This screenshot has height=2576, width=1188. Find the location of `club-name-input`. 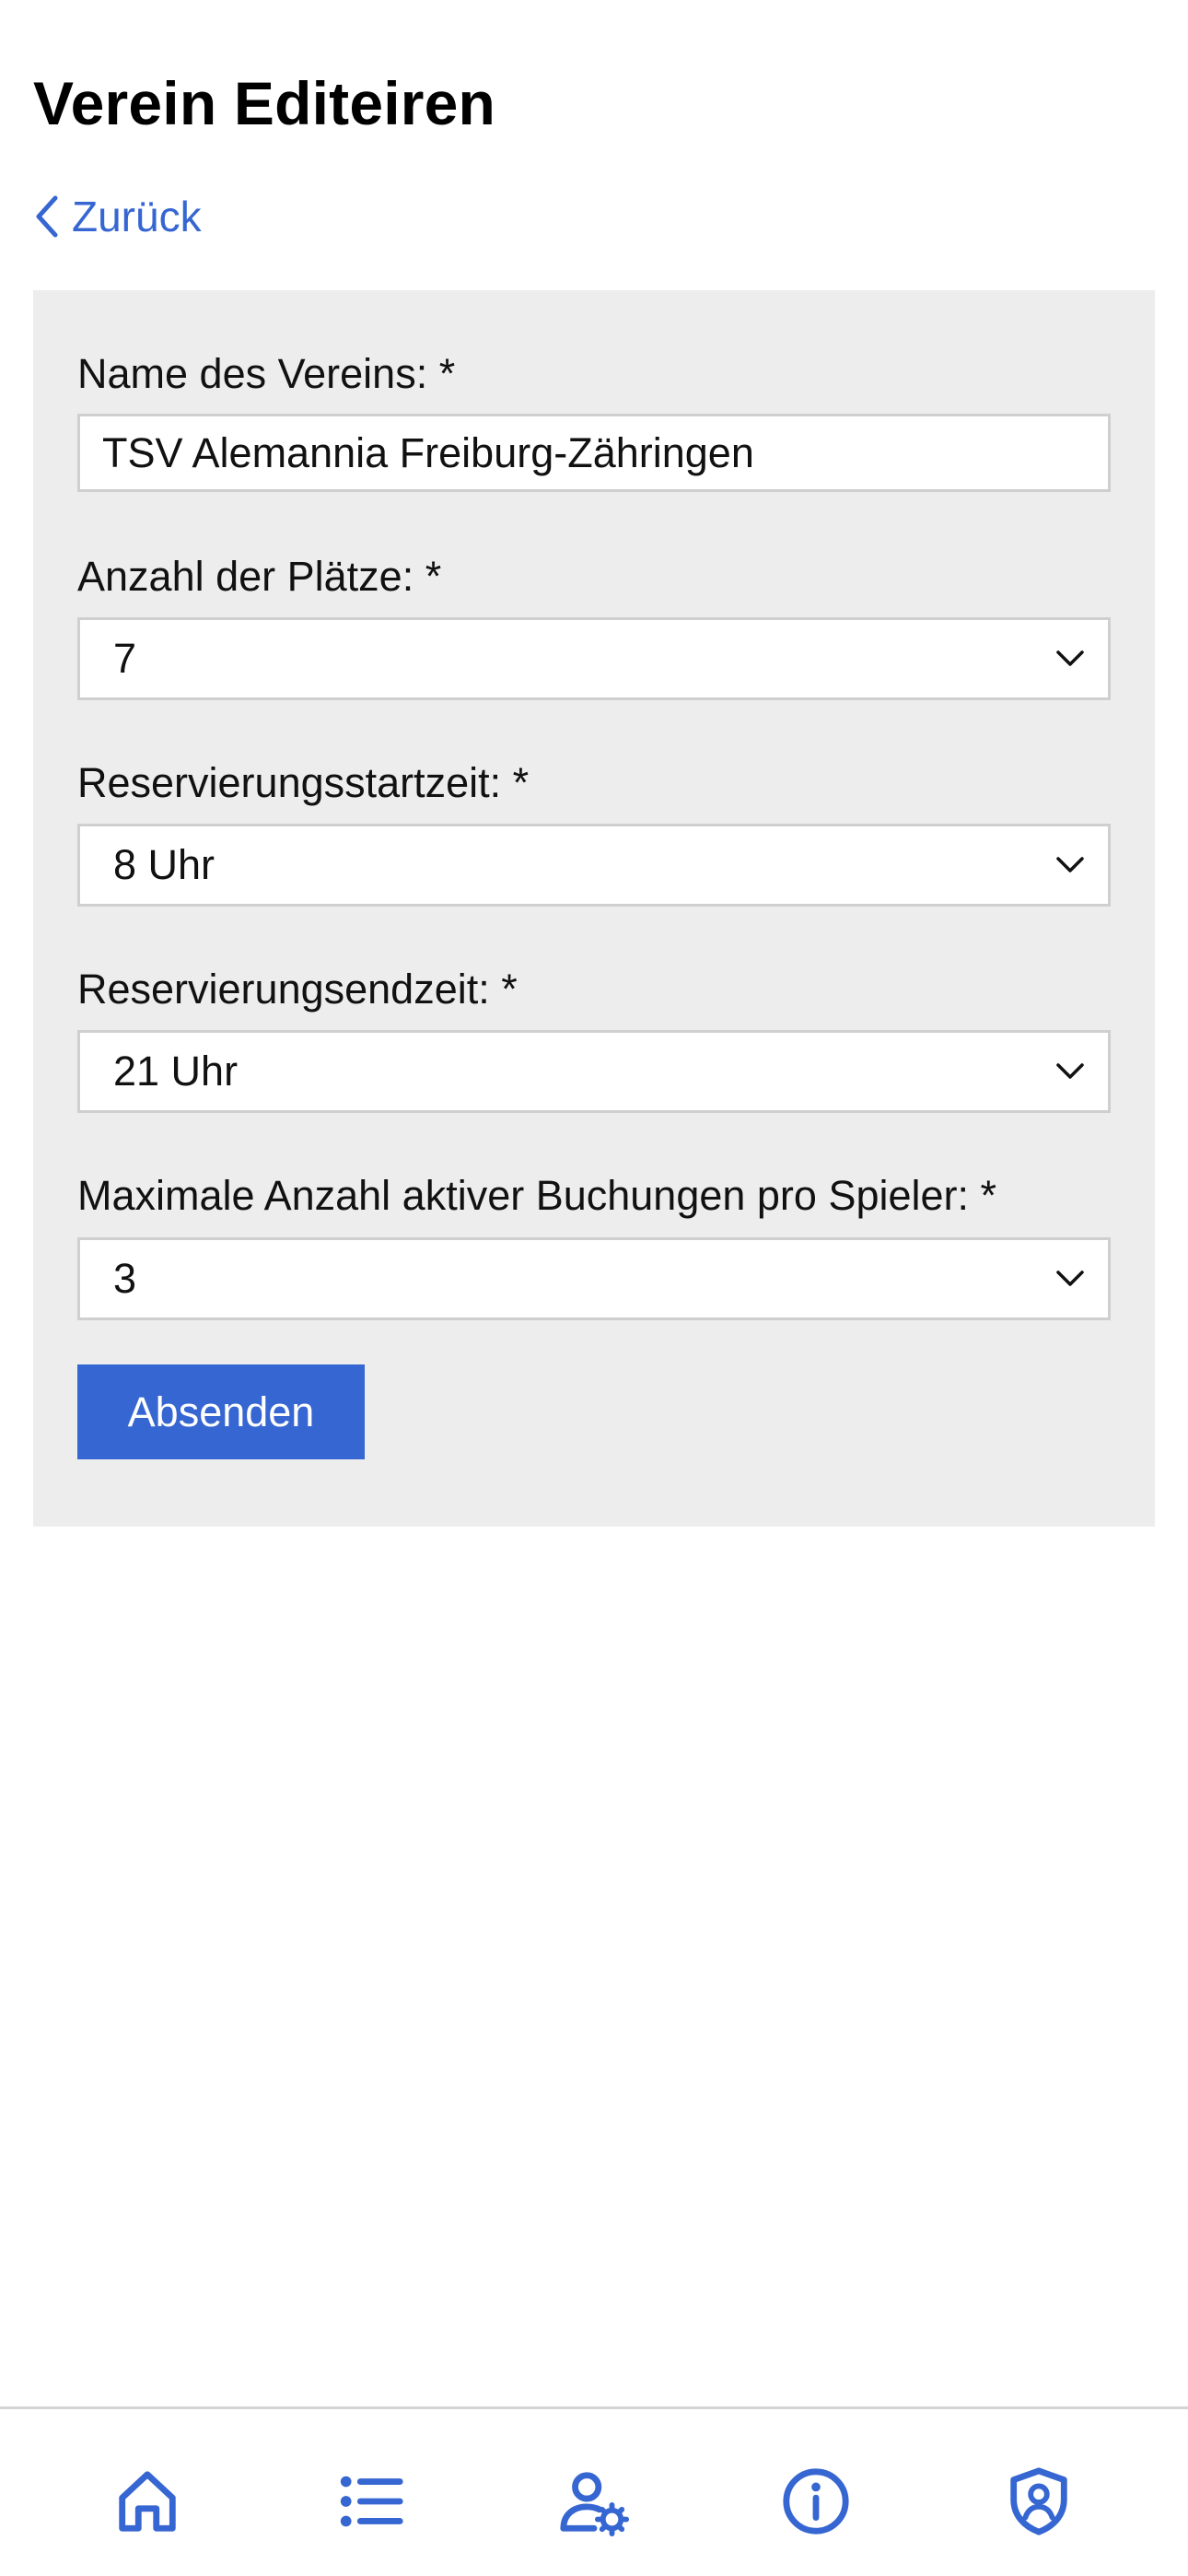

club-name-input is located at coordinates (594, 453).